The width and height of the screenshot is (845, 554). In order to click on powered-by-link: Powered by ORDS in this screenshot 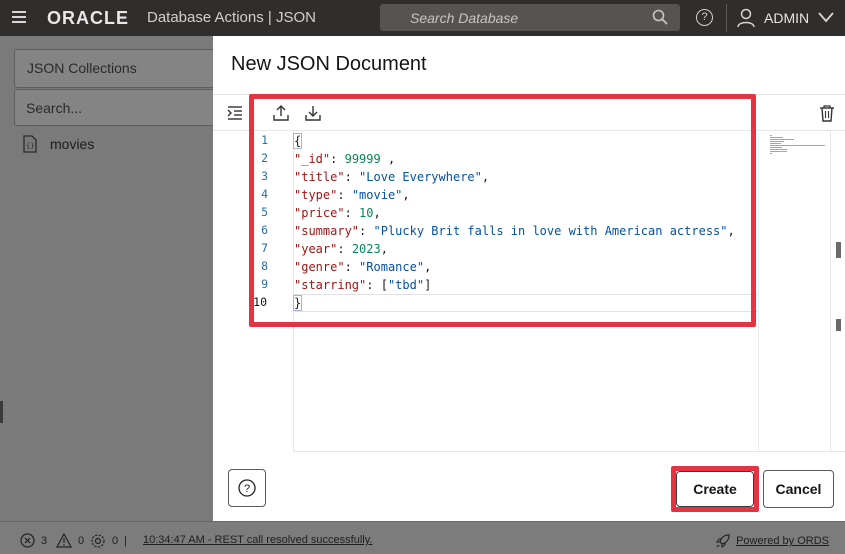, I will do `click(772, 541)`.